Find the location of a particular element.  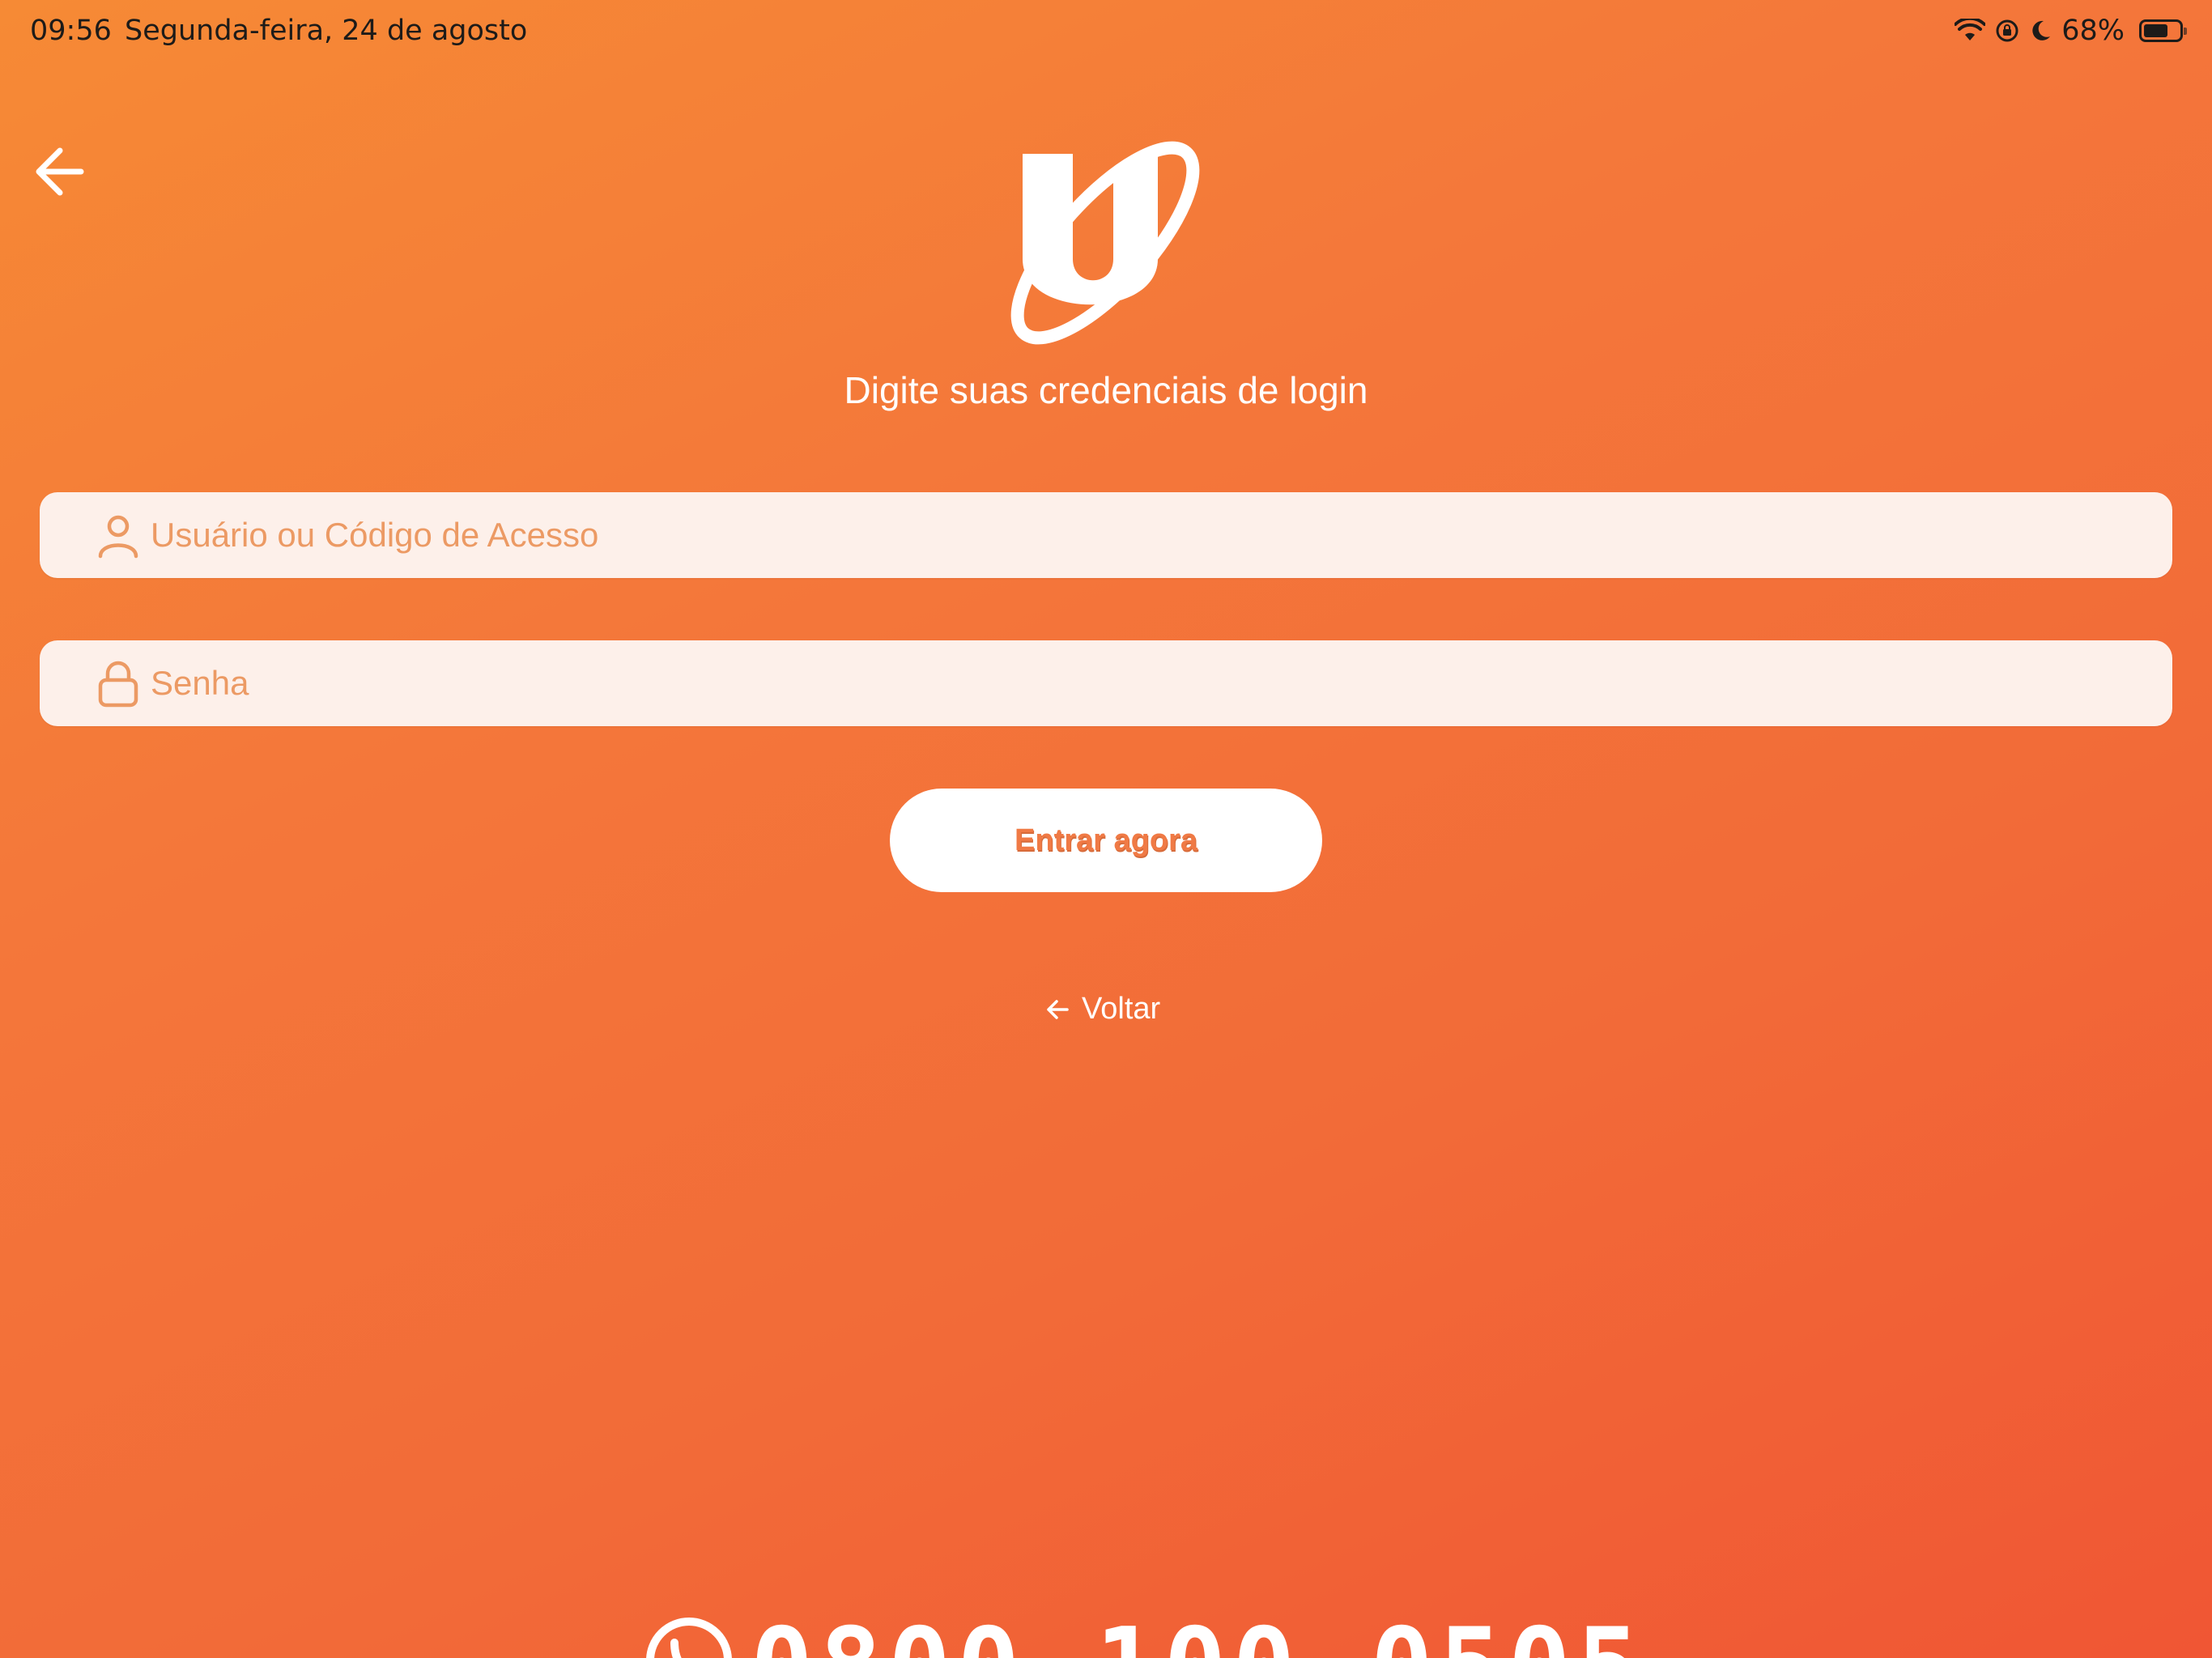

back-link: Voltar is located at coordinates (1102, 1009).